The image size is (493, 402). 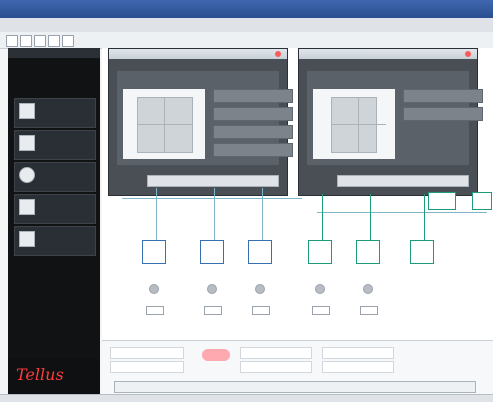 I want to click on config-panel-right, so click(x=390, y=122).